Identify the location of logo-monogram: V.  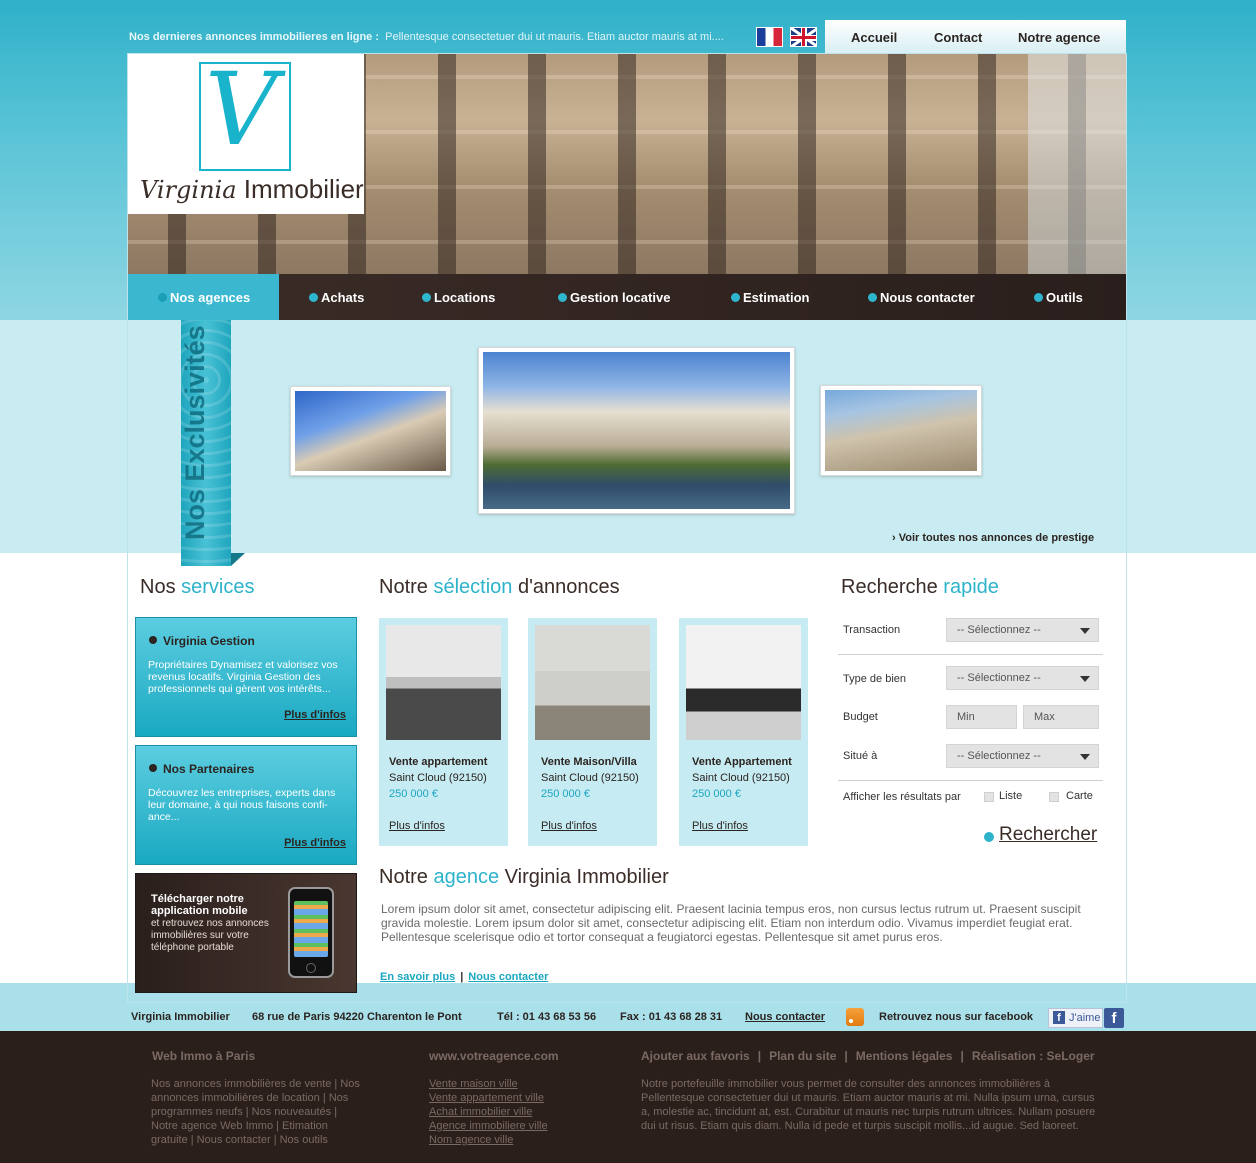
(245, 115).